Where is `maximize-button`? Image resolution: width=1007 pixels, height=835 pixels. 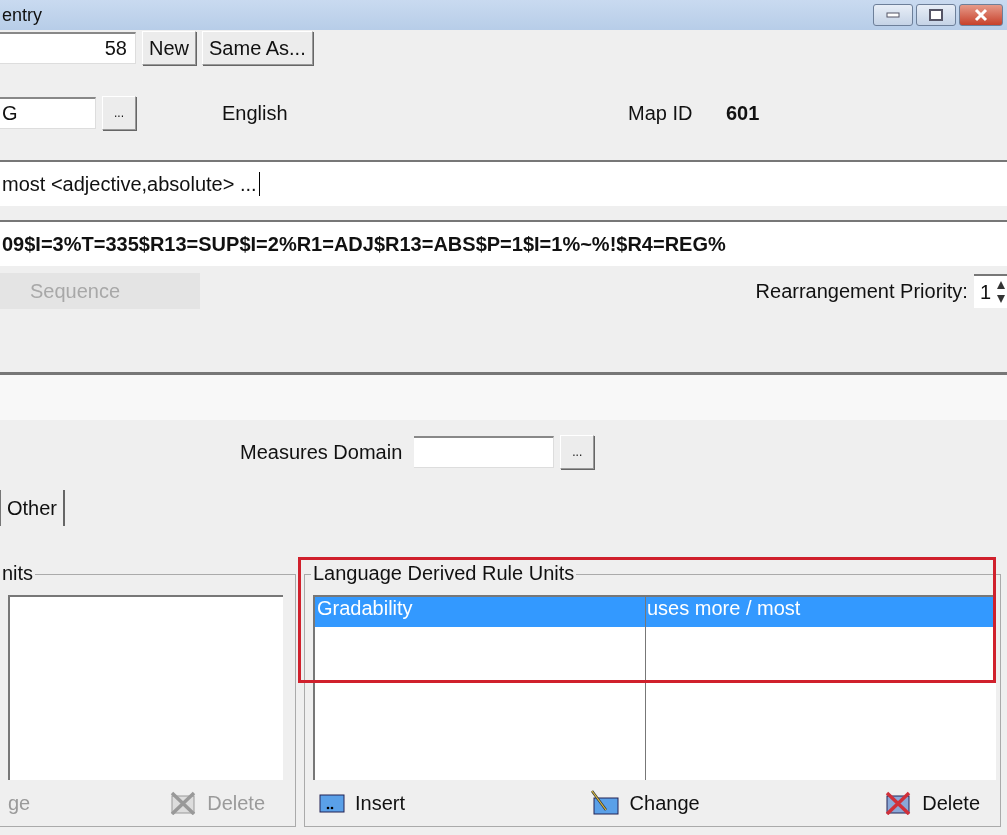 maximize-button is located at coordinates (936, 15).